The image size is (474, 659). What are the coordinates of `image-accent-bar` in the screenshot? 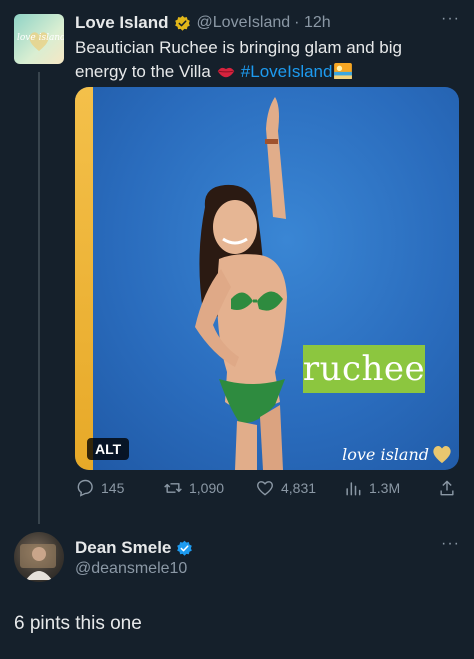 It's located at (84, 278).